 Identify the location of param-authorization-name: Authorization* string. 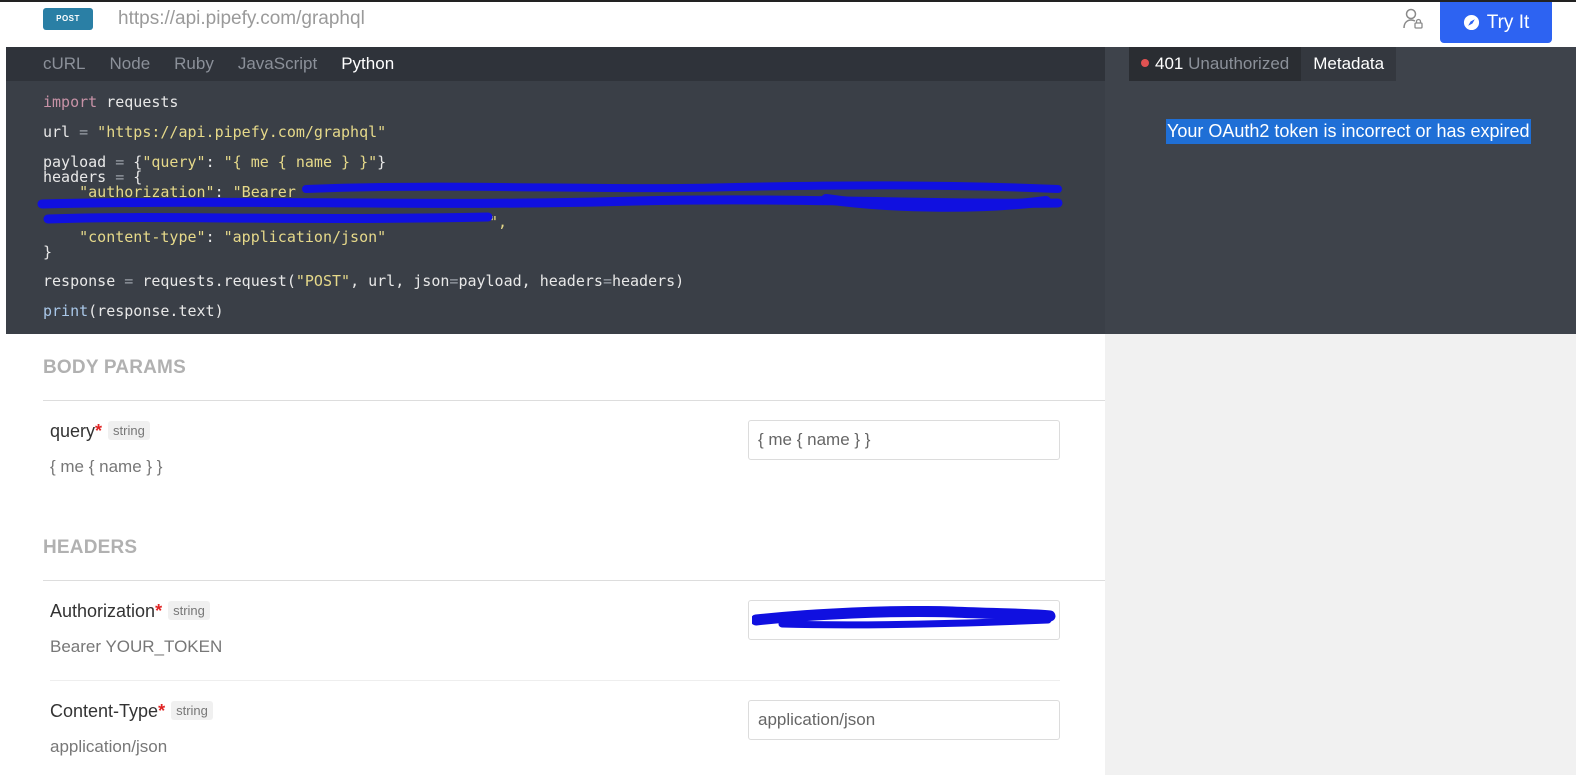
(130, 611).